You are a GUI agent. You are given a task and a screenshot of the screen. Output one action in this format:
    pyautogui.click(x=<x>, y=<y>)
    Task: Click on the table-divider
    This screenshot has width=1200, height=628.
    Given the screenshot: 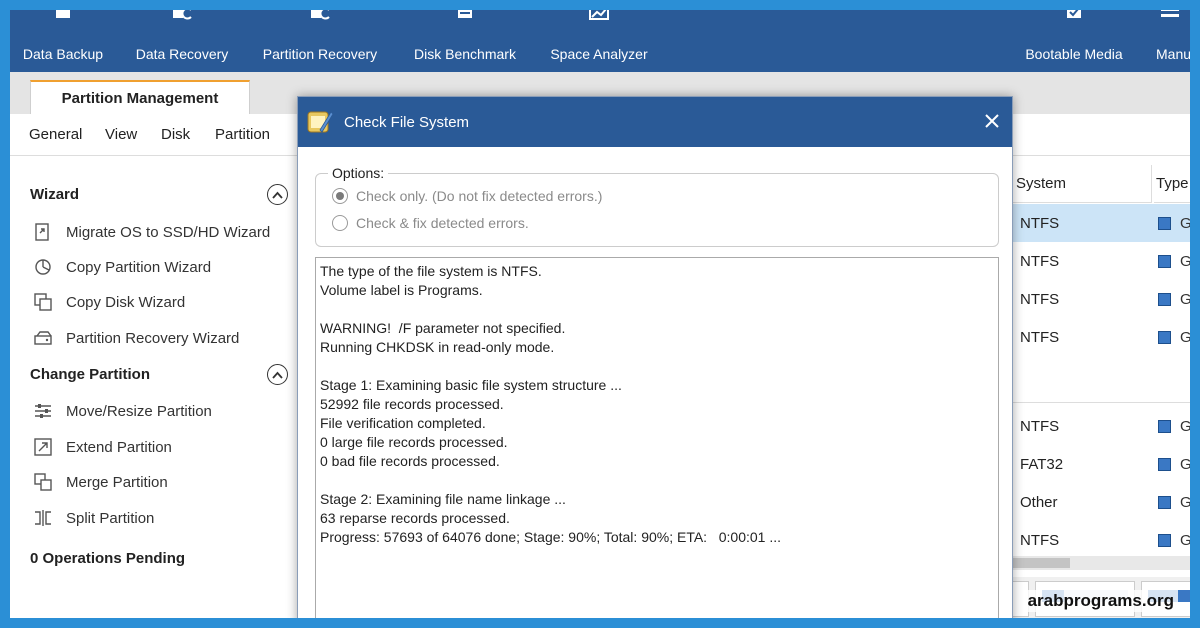 What is the action you would take?
    pyautogui.click(x=1101, y=402)
    